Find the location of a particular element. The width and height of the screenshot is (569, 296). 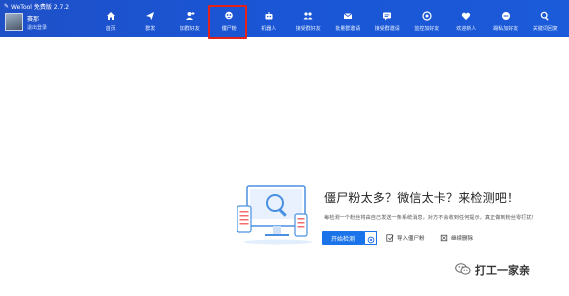

delete-icon is located at coordinates (444, 238).